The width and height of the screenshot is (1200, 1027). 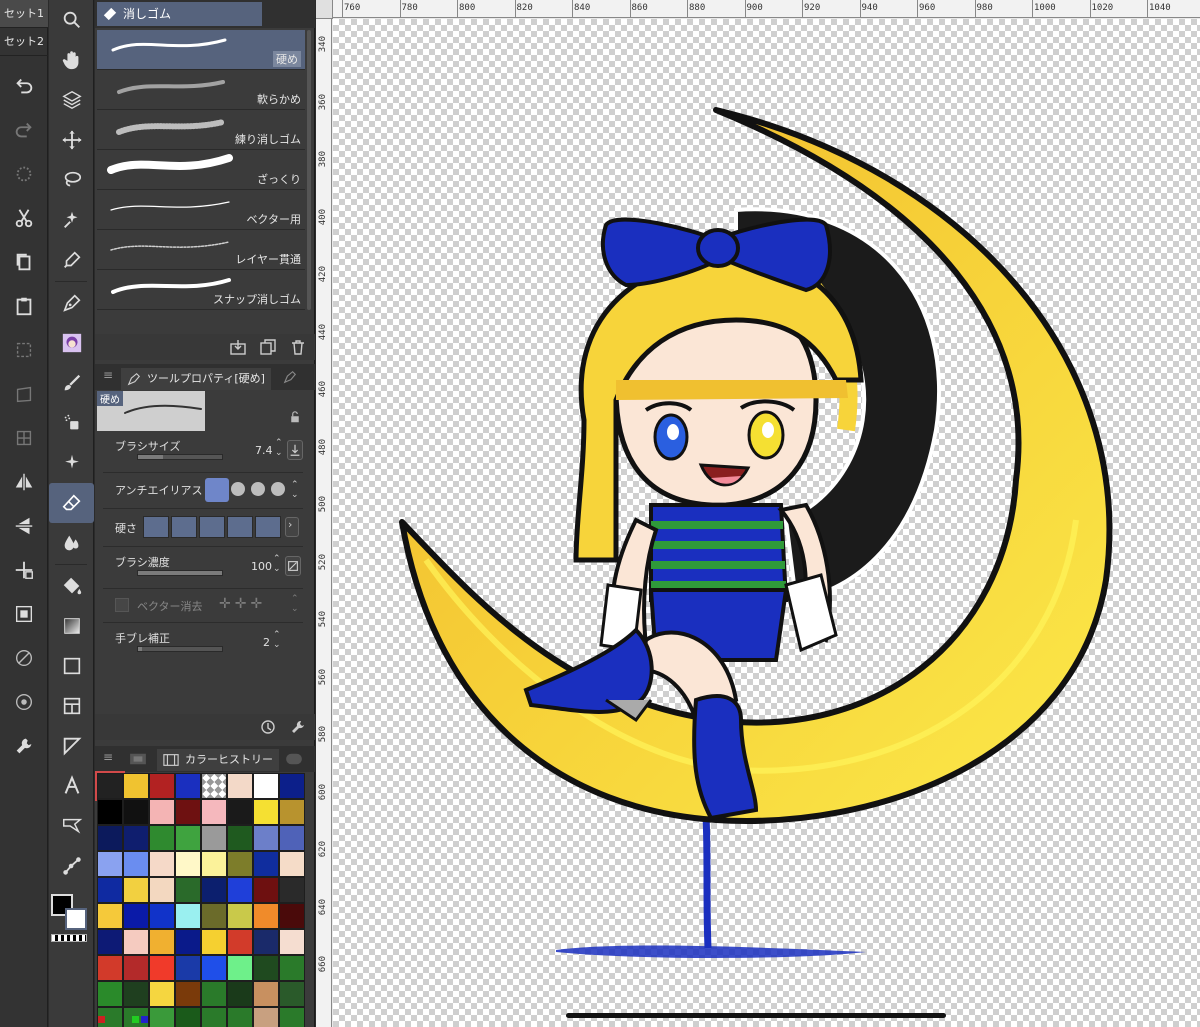 I want to click on rectangle-icon, so click(x=71, y=666).